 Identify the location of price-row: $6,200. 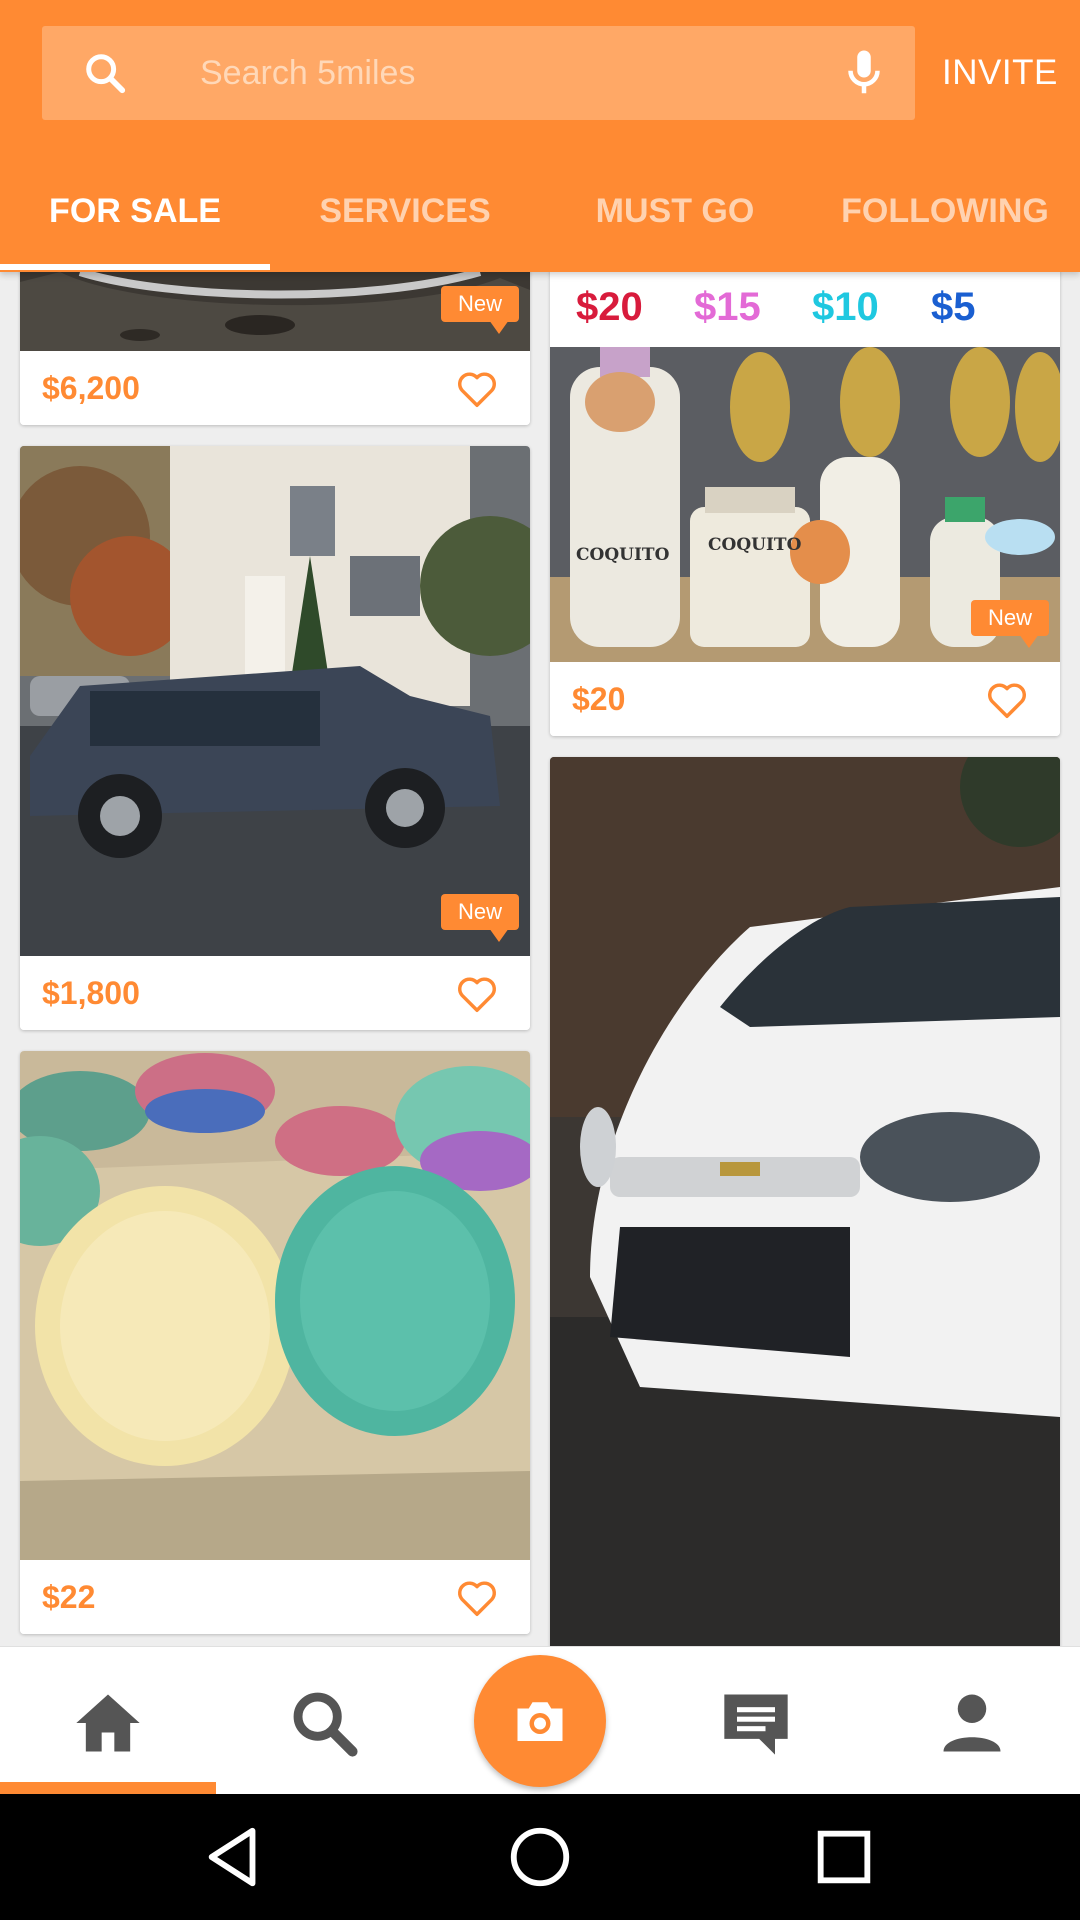
(275, 388).